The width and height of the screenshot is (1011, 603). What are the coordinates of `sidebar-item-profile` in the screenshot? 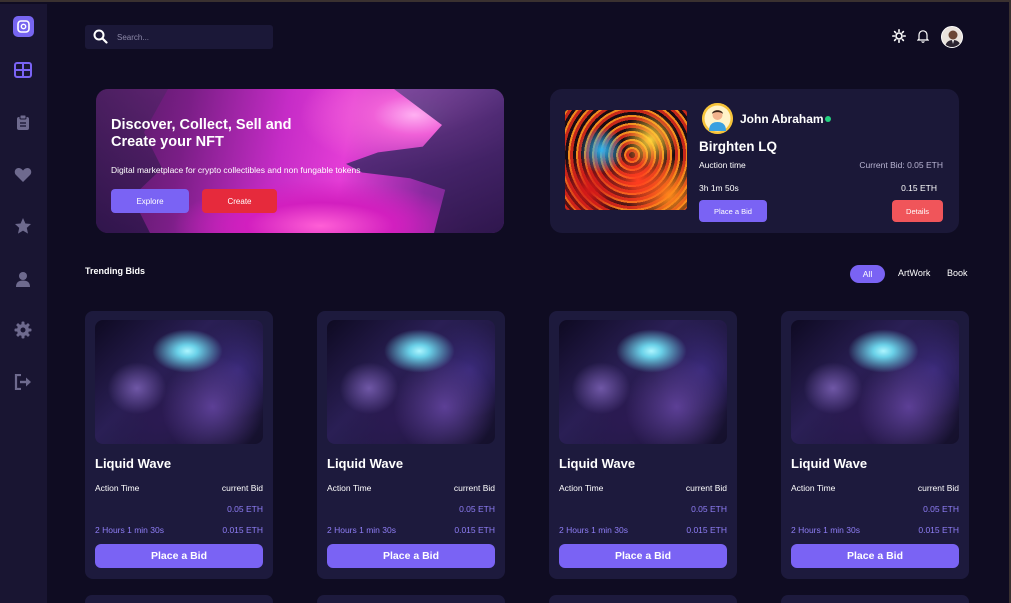 It's located at (23, 279).